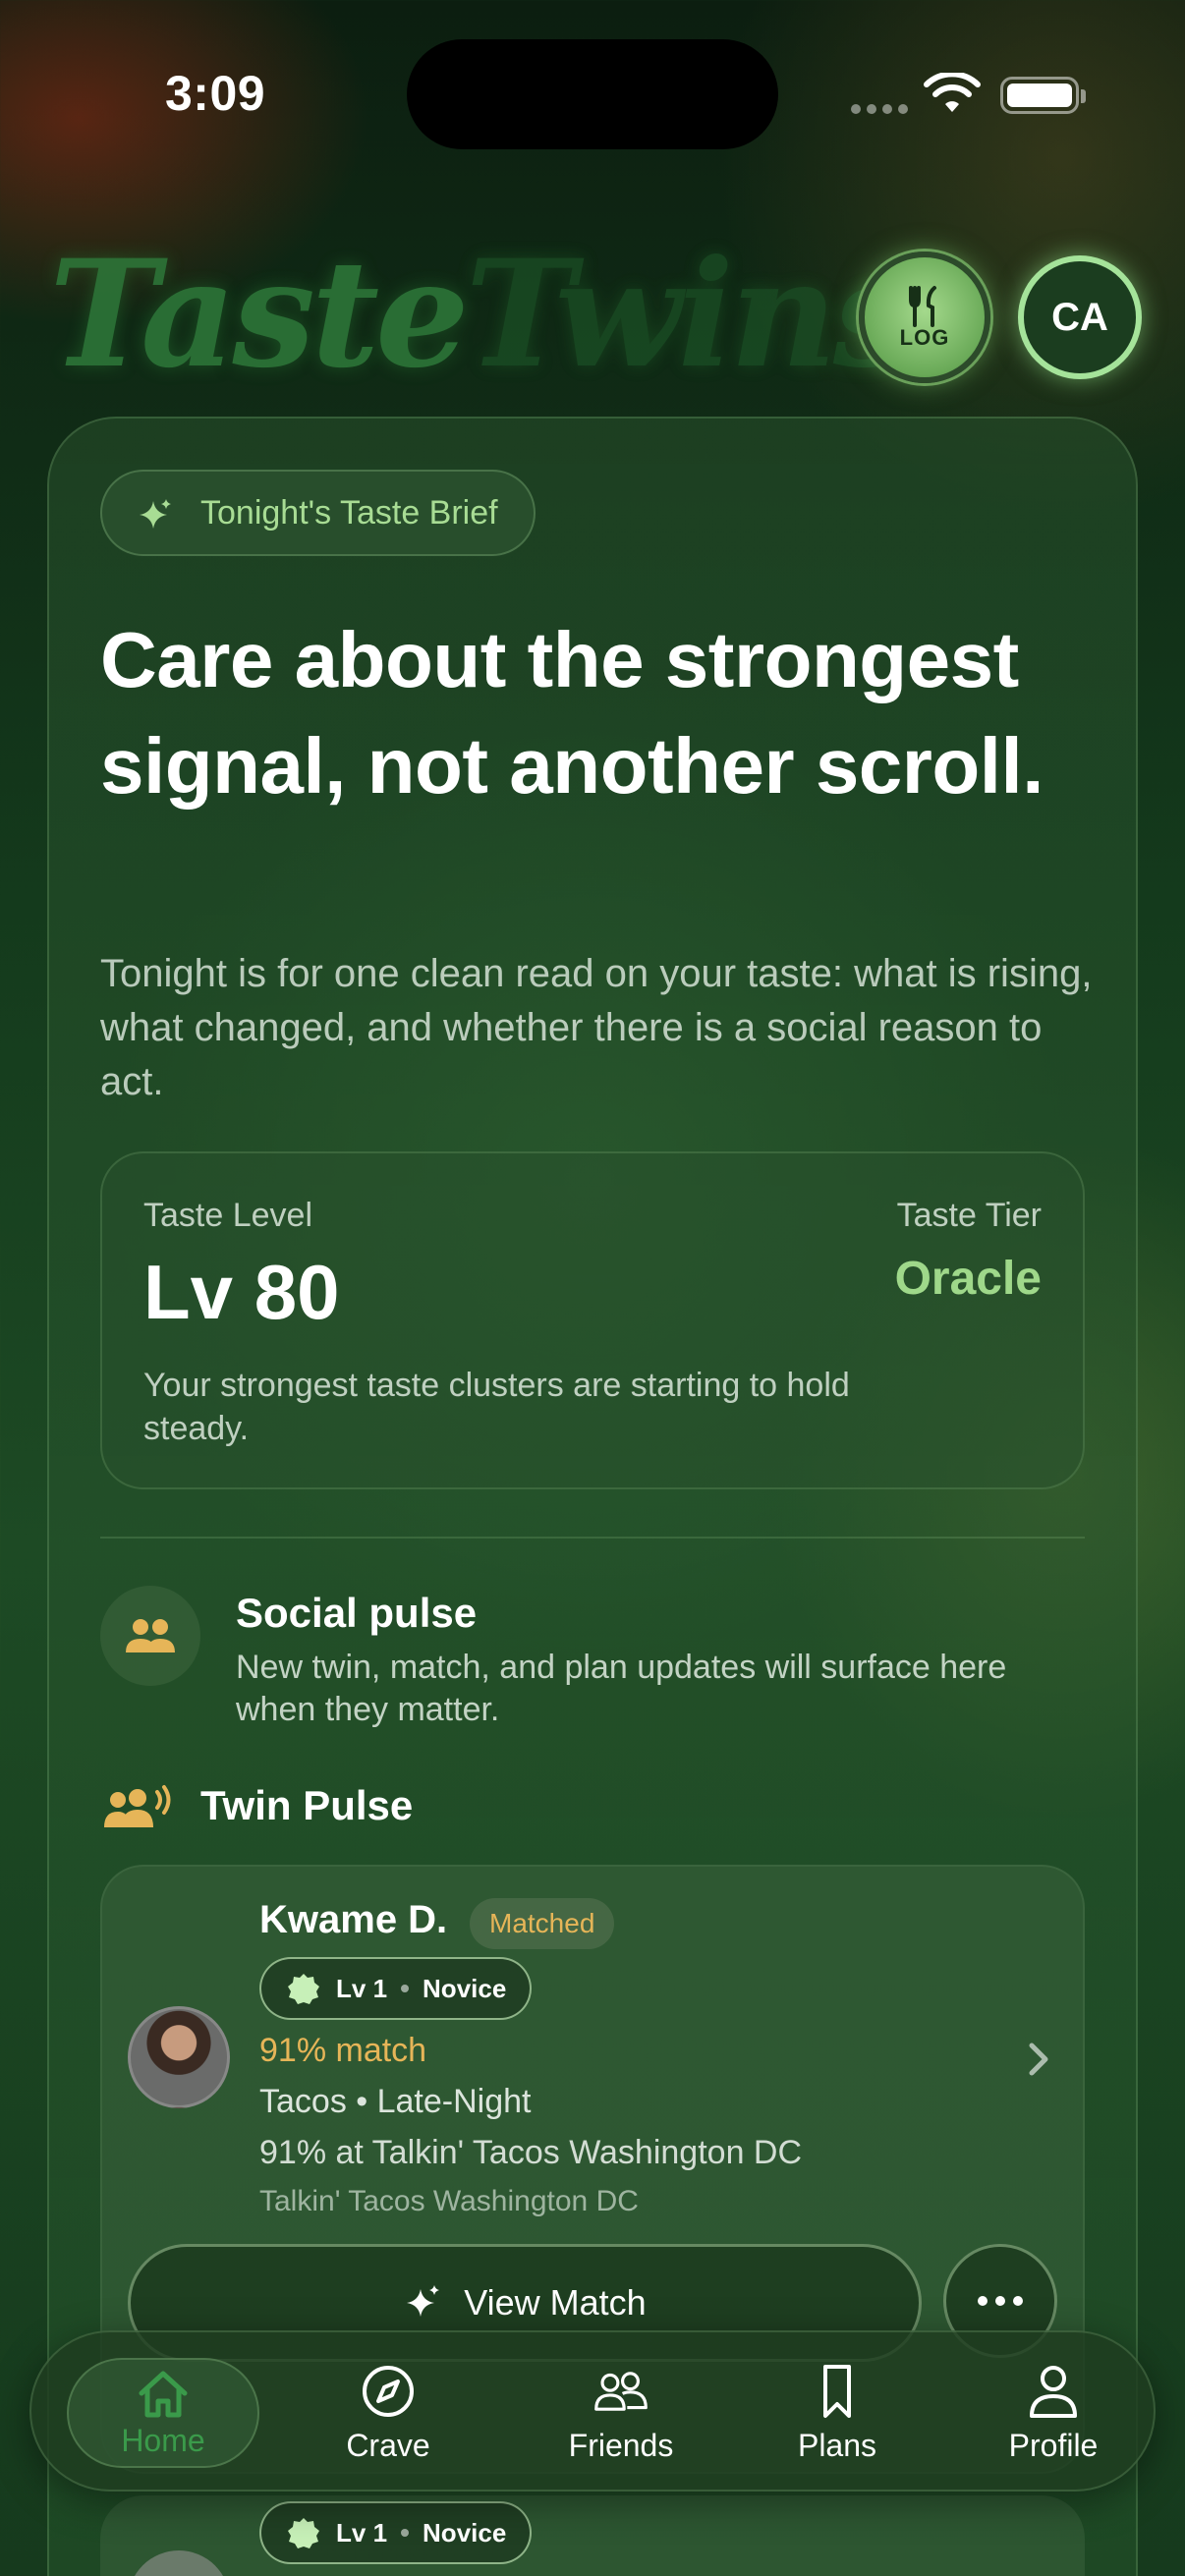 The width and height of the screenshot is (1185, 2576). I want to click on status-badge: Matched, so click(542, 1923).